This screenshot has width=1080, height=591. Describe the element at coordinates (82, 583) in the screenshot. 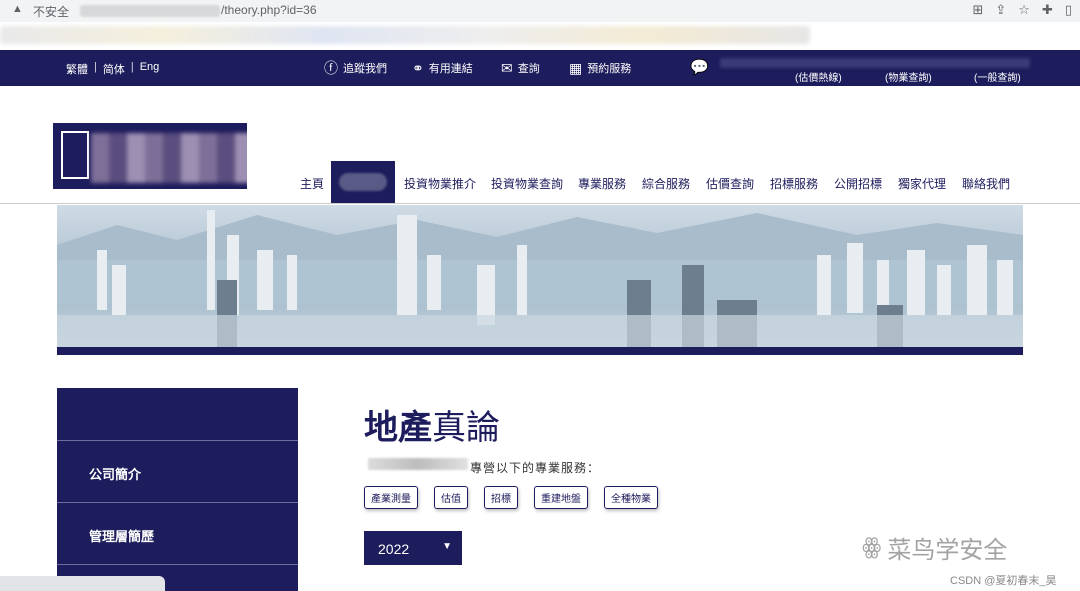

I see `browser-status-tab` at that location.